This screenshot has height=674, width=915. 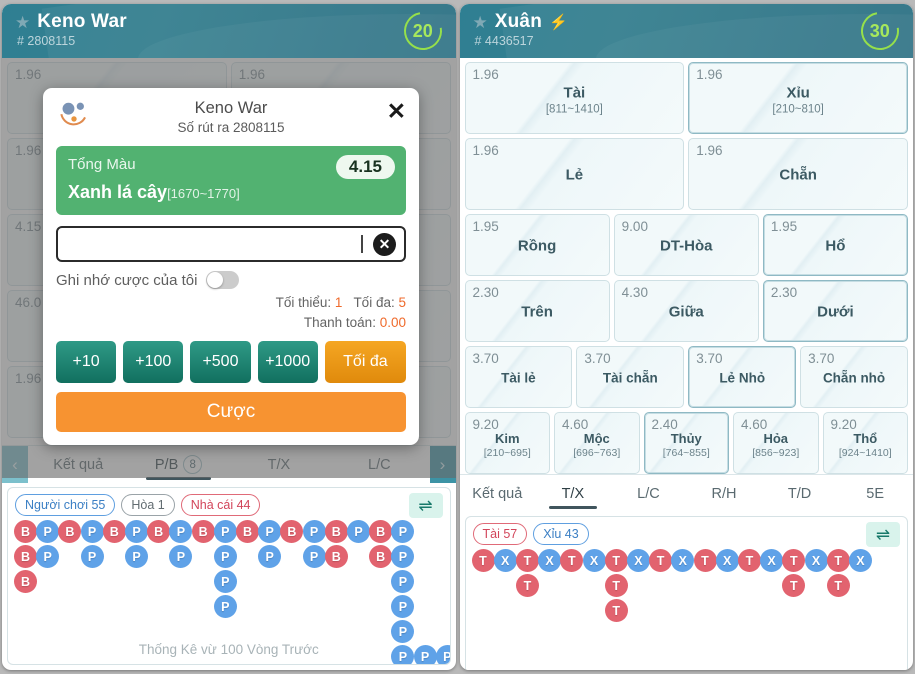 I want to click on bet-cell-kim: 9.20 Kim [210~695], so click(x=507, y=443).